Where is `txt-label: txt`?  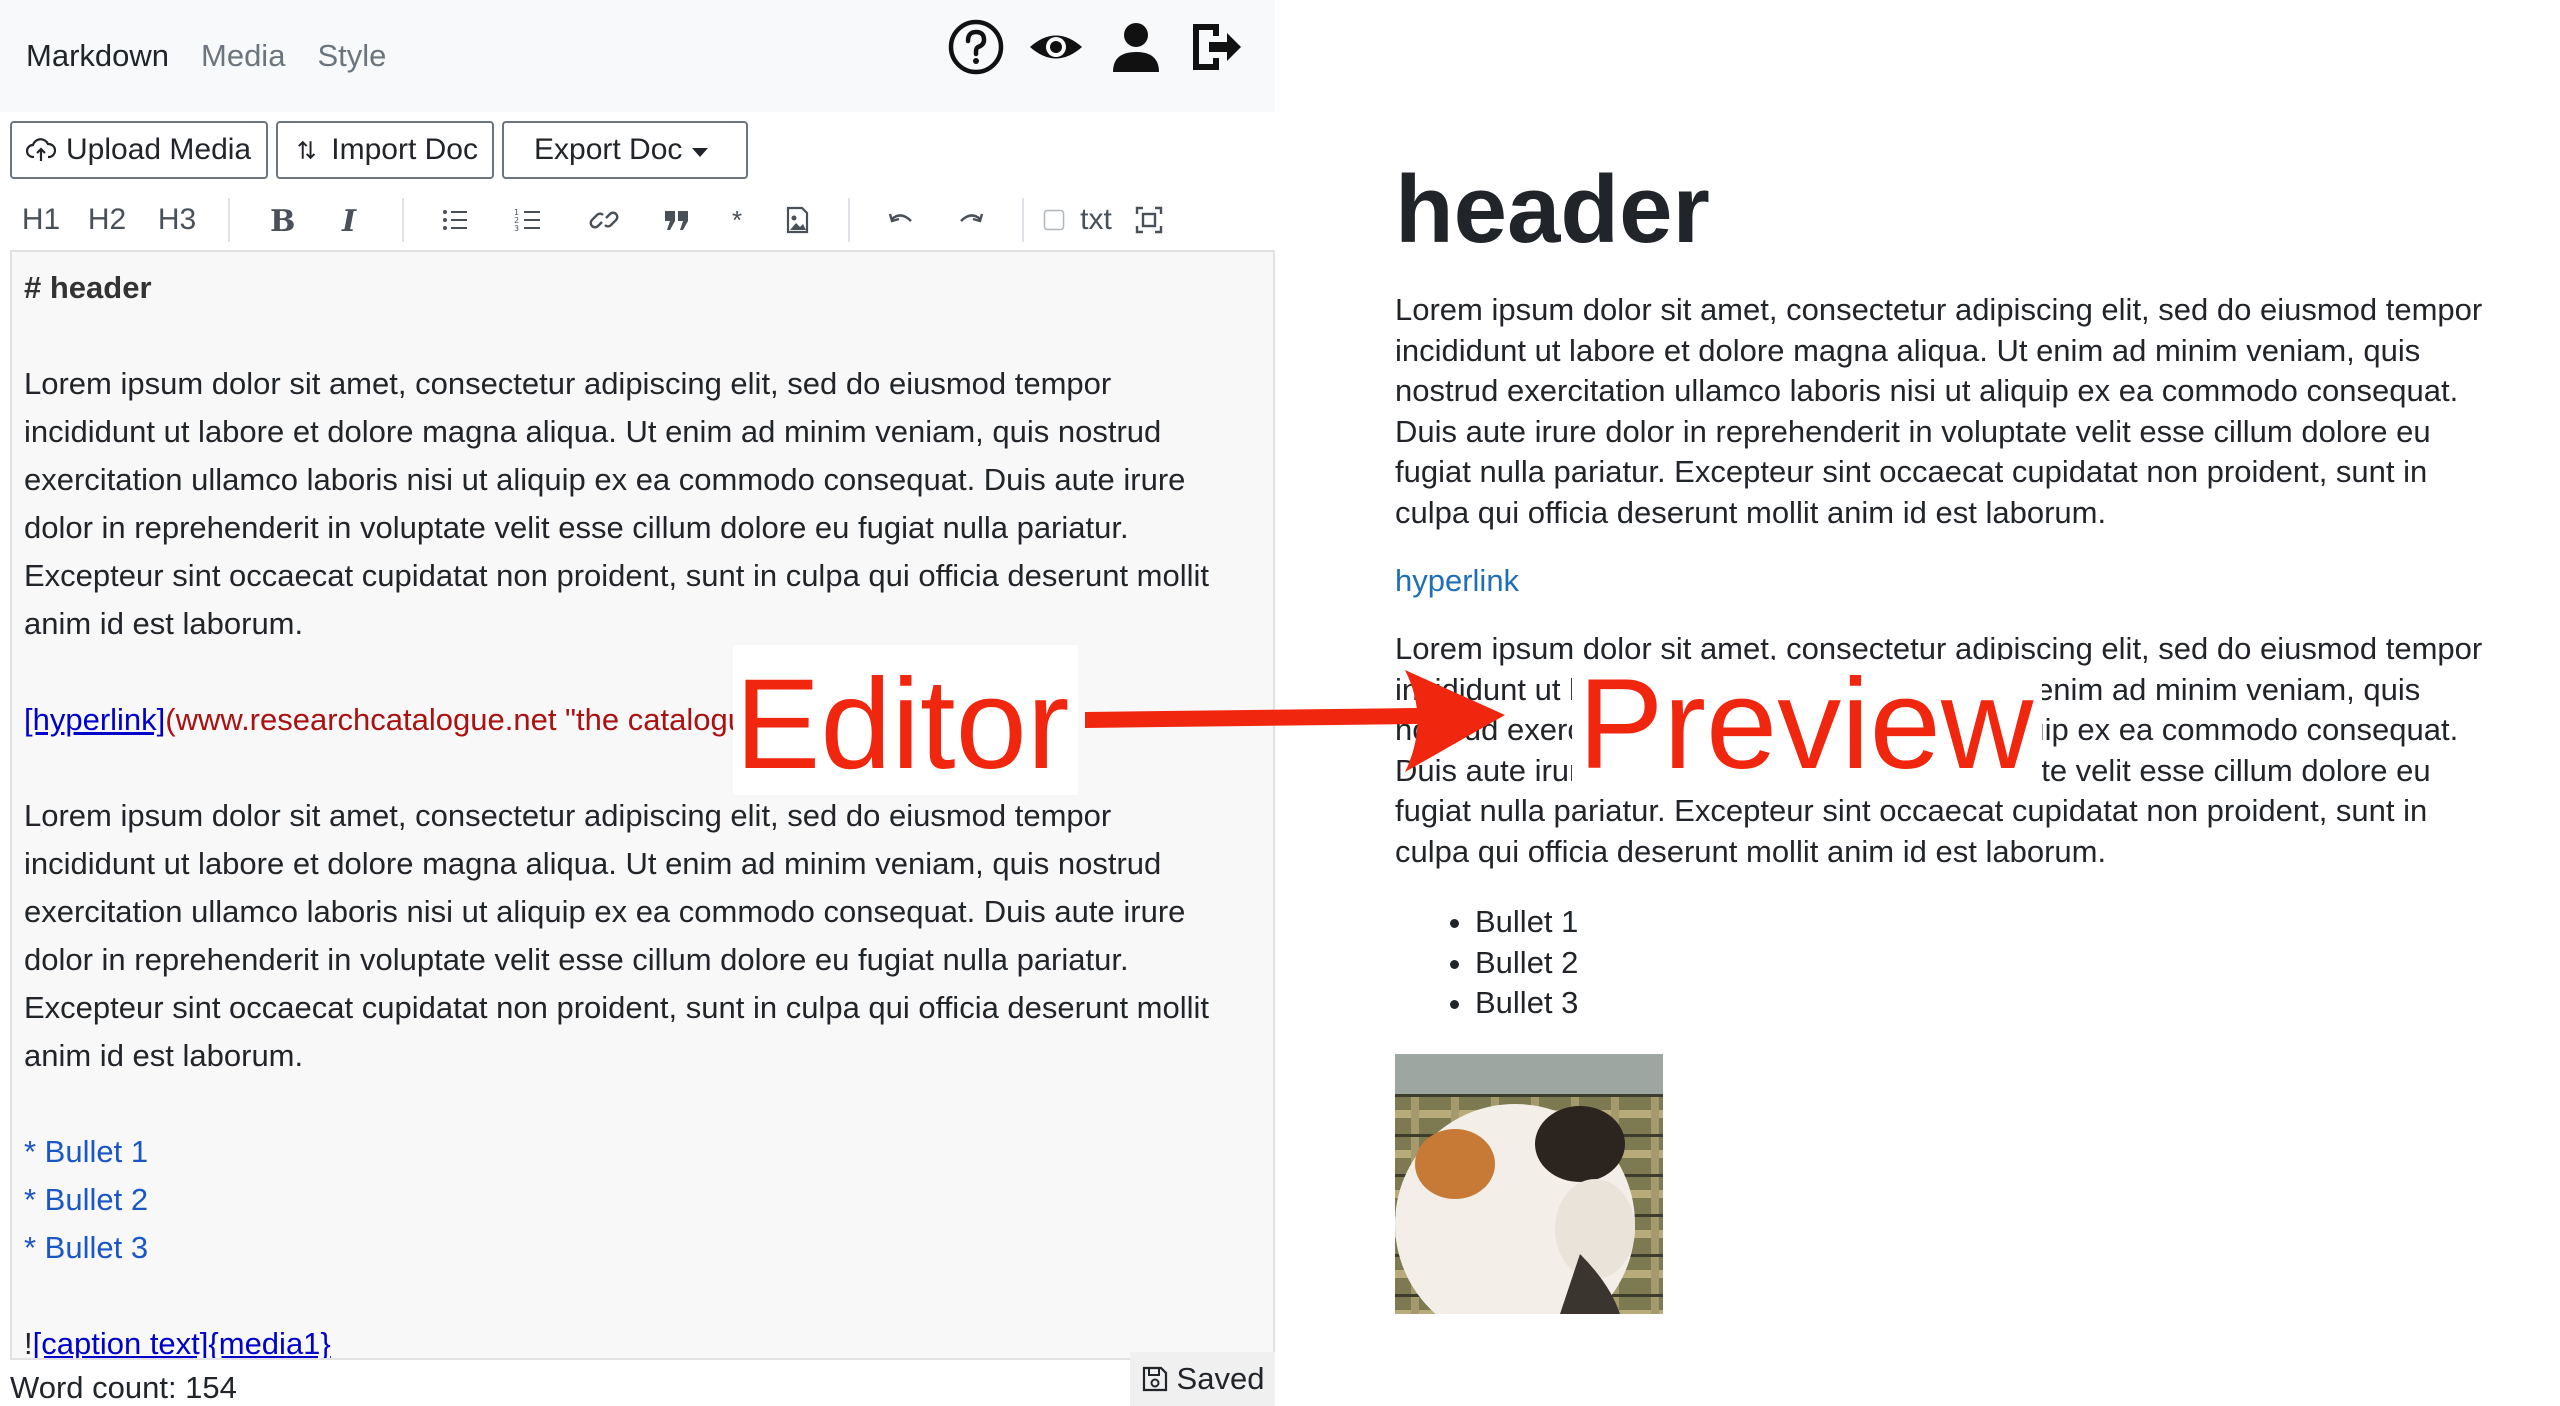 txt-label: txt is located at coordinates (1096, 219).